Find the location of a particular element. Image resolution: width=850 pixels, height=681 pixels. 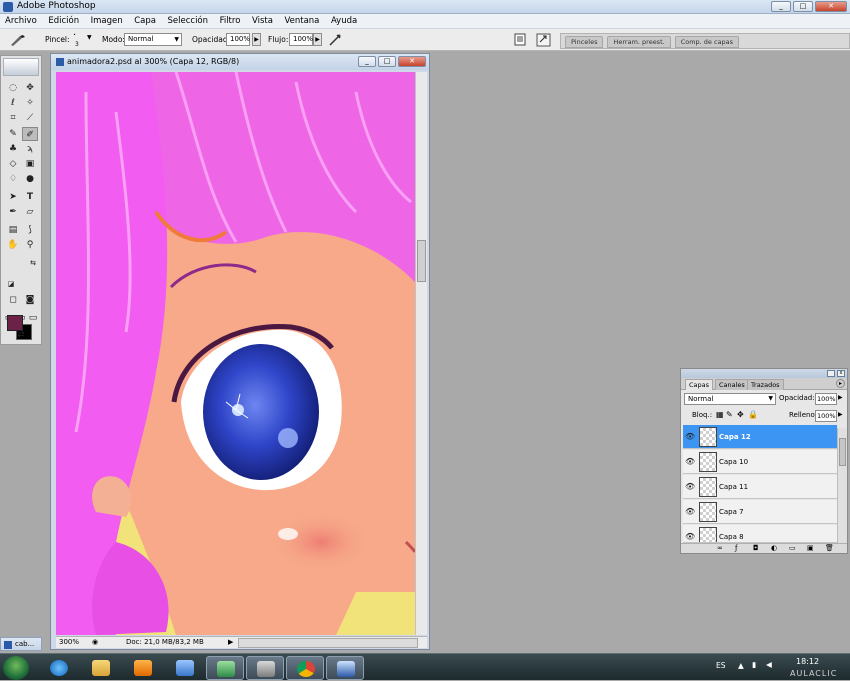

minimize-button: _ is located at coordinates (781, 6).